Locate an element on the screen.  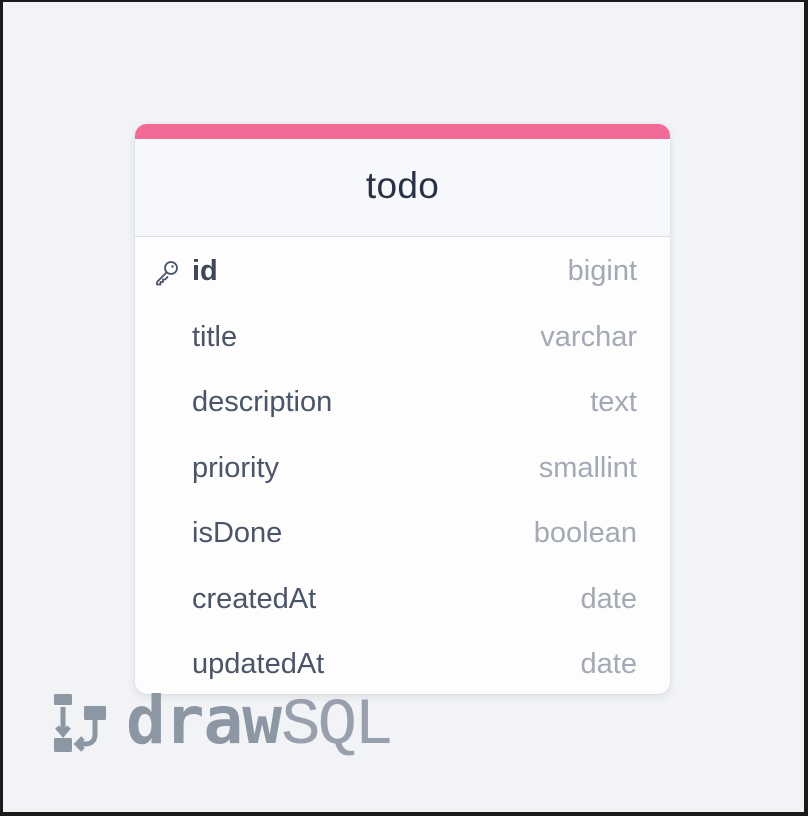
column-name: description is located at coordinates (262, 402).